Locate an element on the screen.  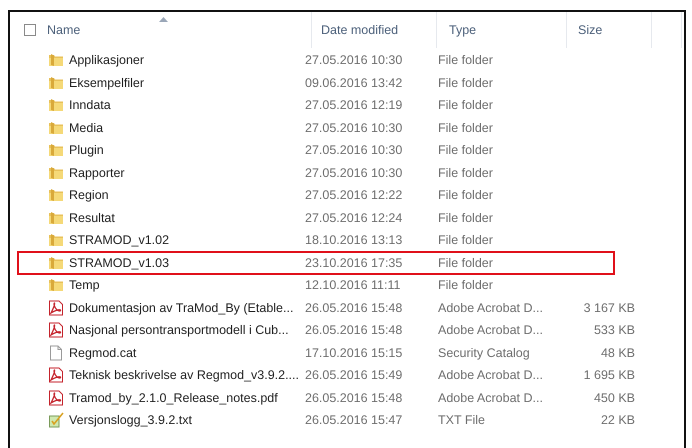
file-name: STRAMOD_v1.02 is located at coordinates (119, 240).